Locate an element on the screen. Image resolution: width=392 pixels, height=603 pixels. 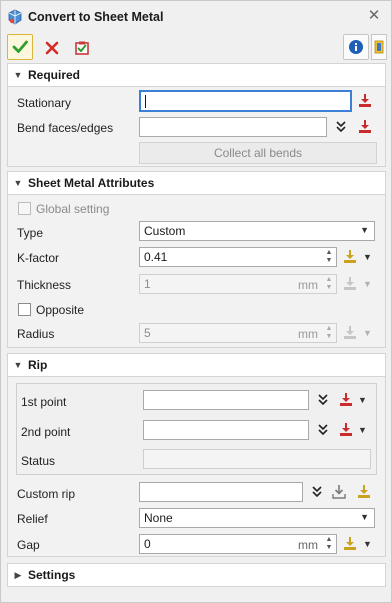
ok-button is located at coordinates (20, 47).